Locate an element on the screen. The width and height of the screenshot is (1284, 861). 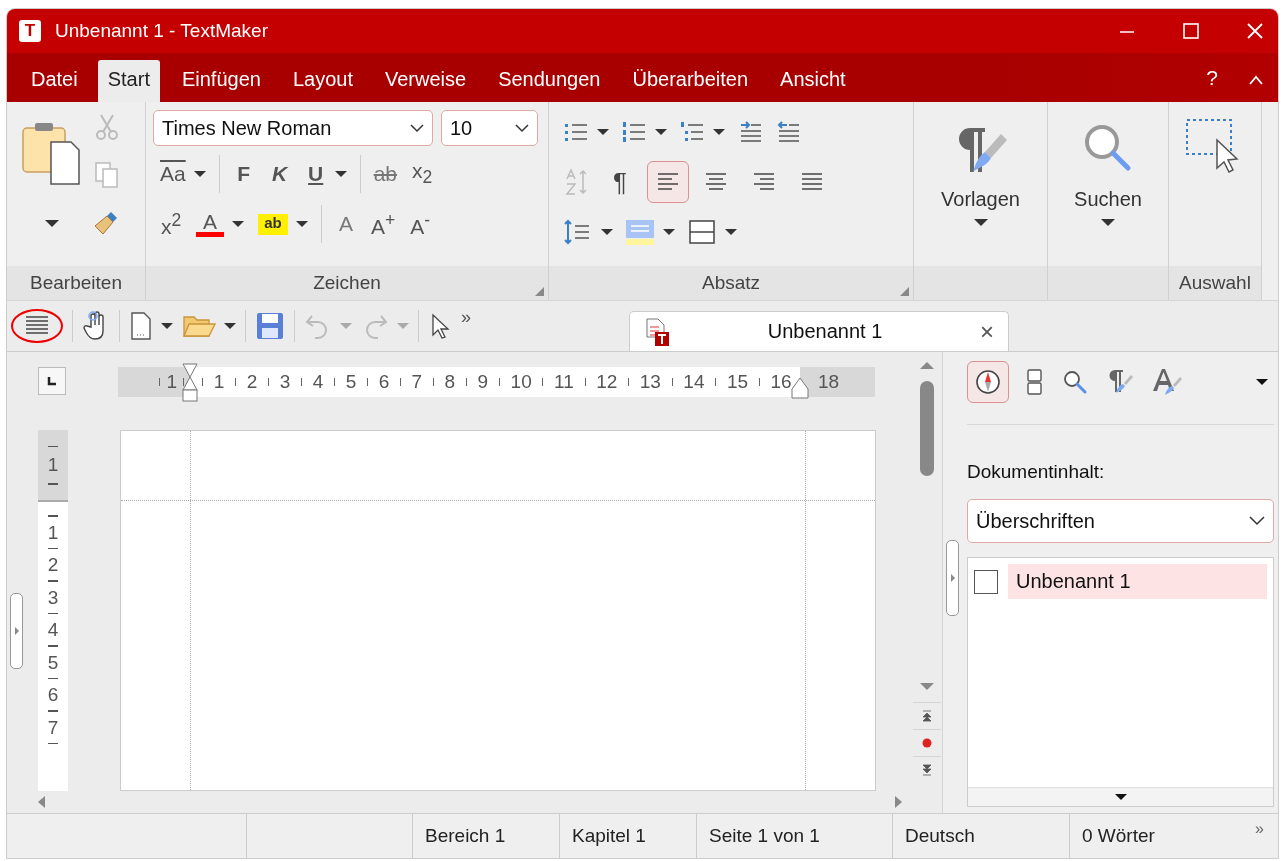
panel-label: Dokumentinhalt: is located at coordinates (1036, 472).